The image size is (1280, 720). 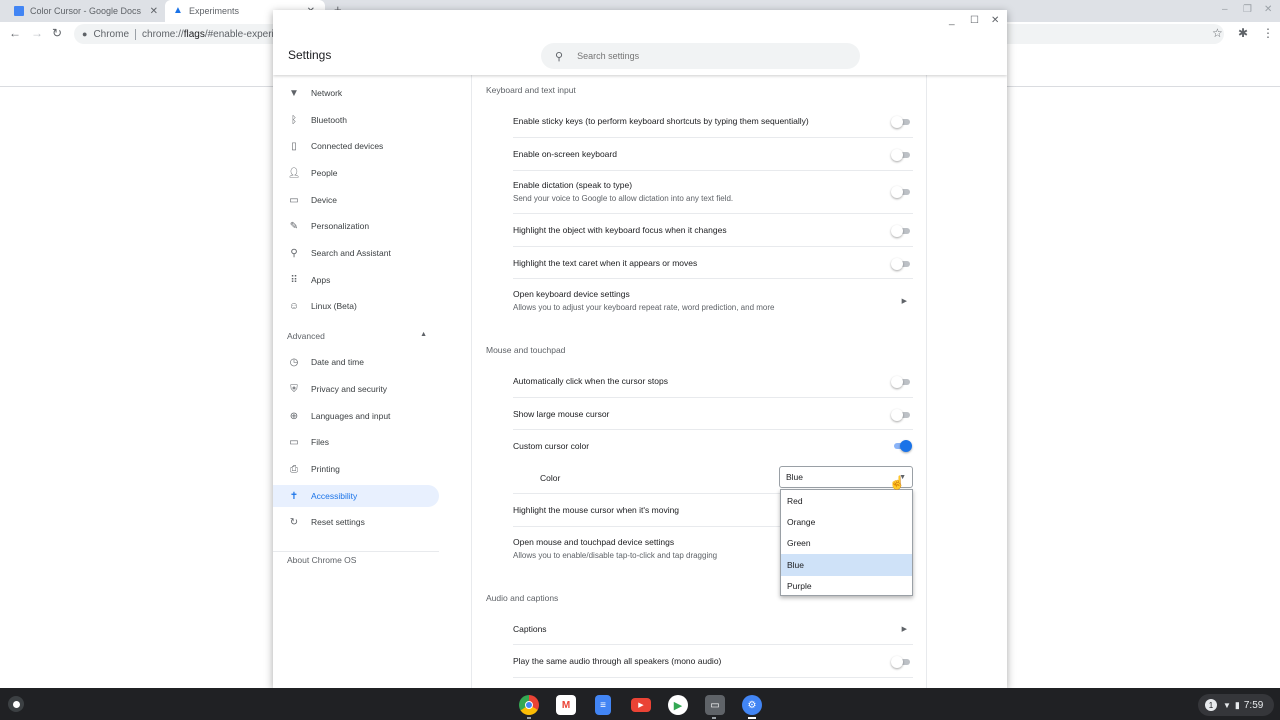 I want to click on search-box: ⚲, so click(x=700, y=56).